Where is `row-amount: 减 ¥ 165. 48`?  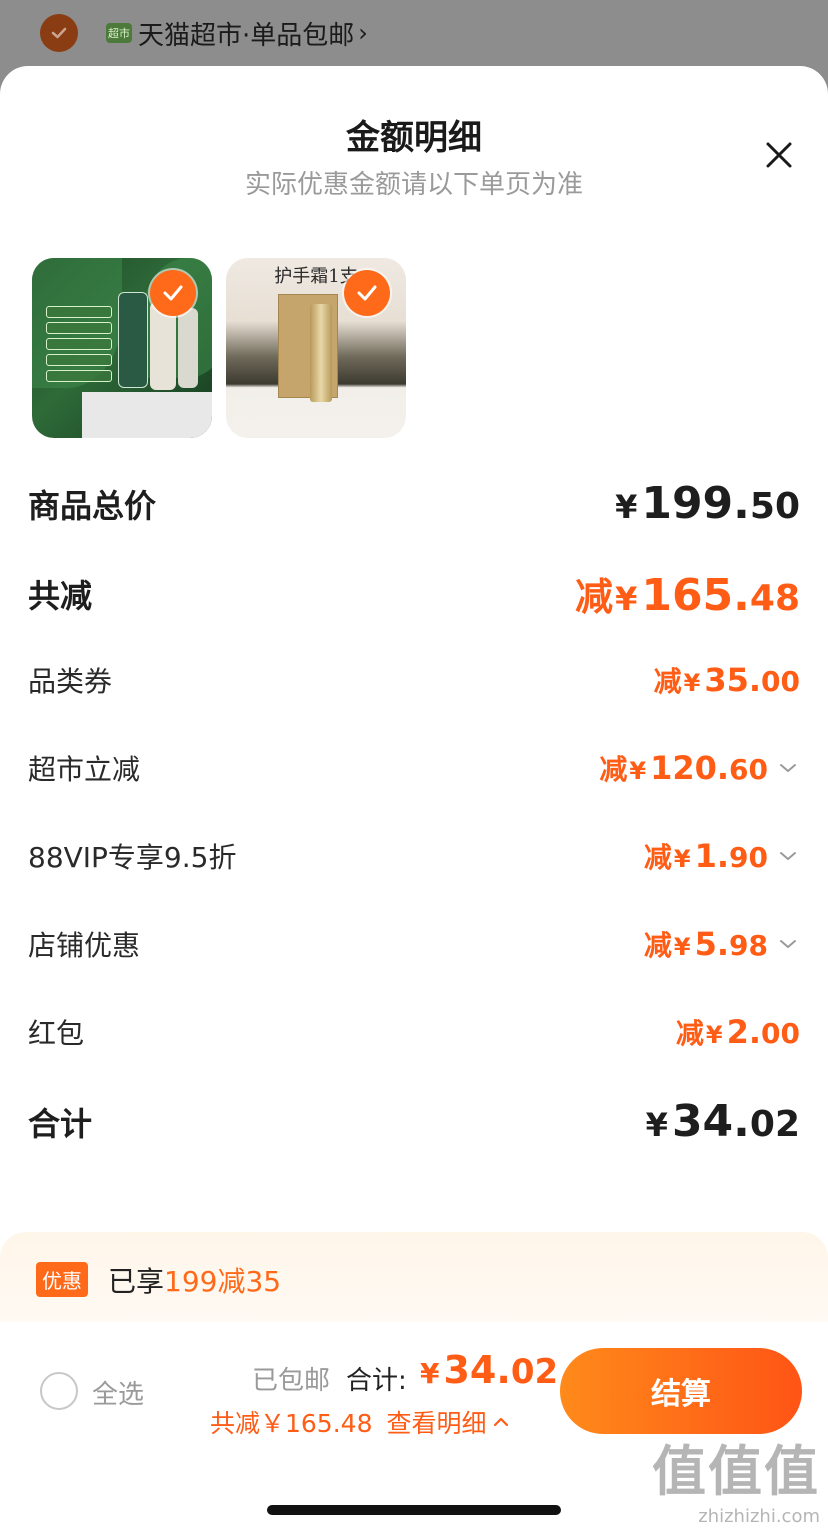 row-amount: 减 ¥ 165. 48 is located at coordinates (687, 595).